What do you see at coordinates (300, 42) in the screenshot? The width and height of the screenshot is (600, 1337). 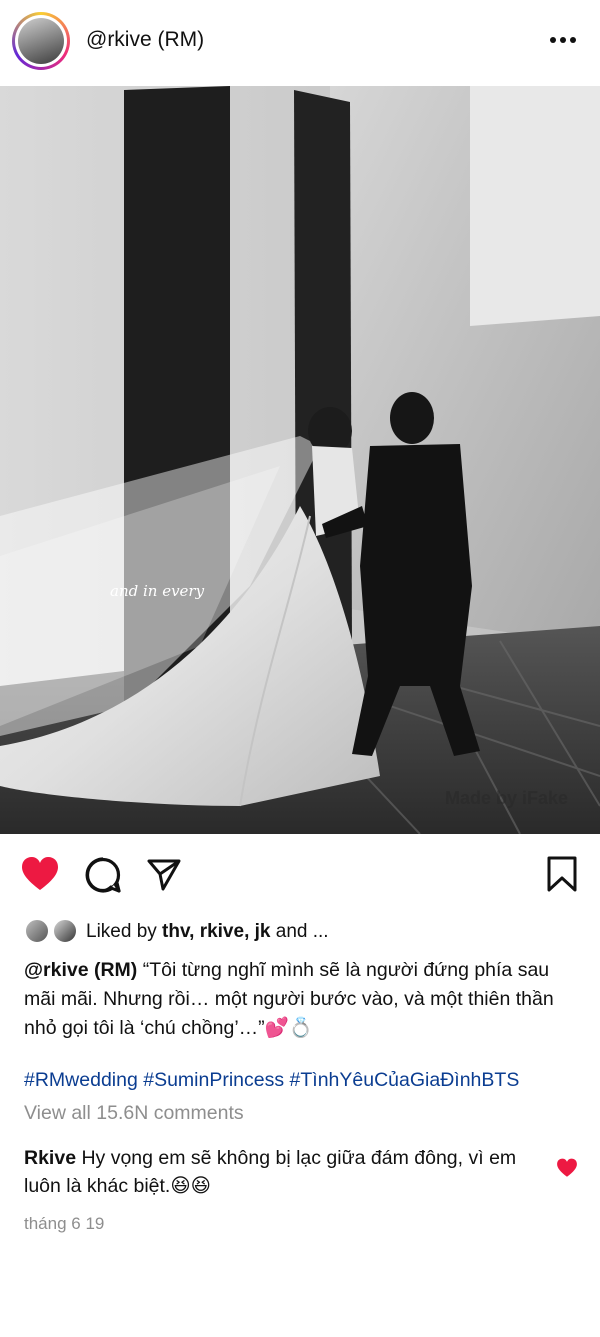 I see `post-header: @rkive (RM)` at bounding box center [300, 42].